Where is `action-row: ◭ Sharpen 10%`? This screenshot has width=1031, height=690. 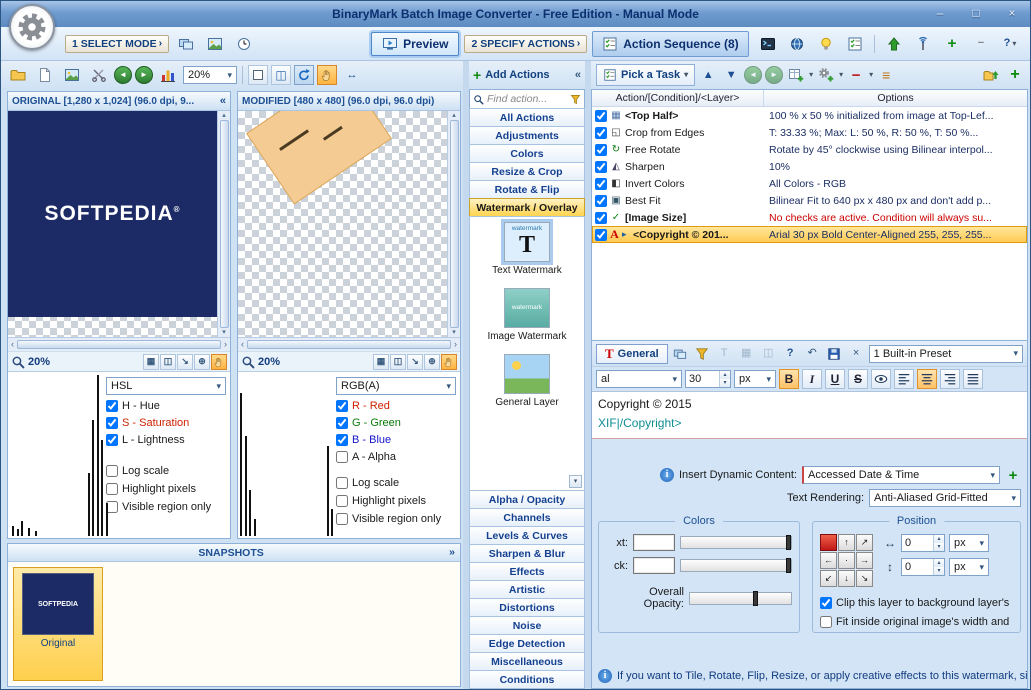
action-row: ◭ Sharpen 10% is located at coordinates (809, 166).